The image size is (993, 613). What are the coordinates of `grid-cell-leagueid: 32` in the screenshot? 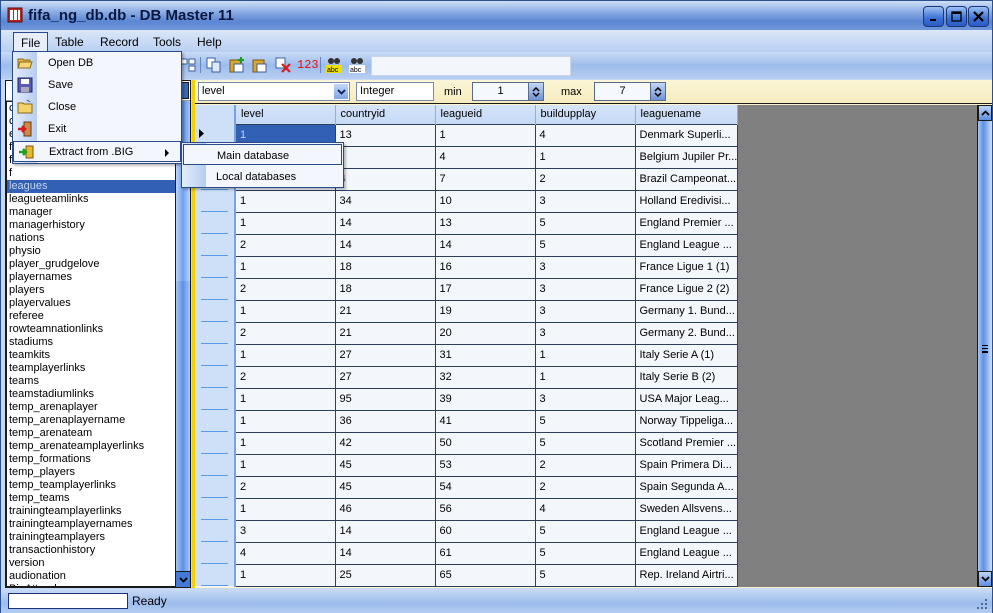 It's located at (485, 377).